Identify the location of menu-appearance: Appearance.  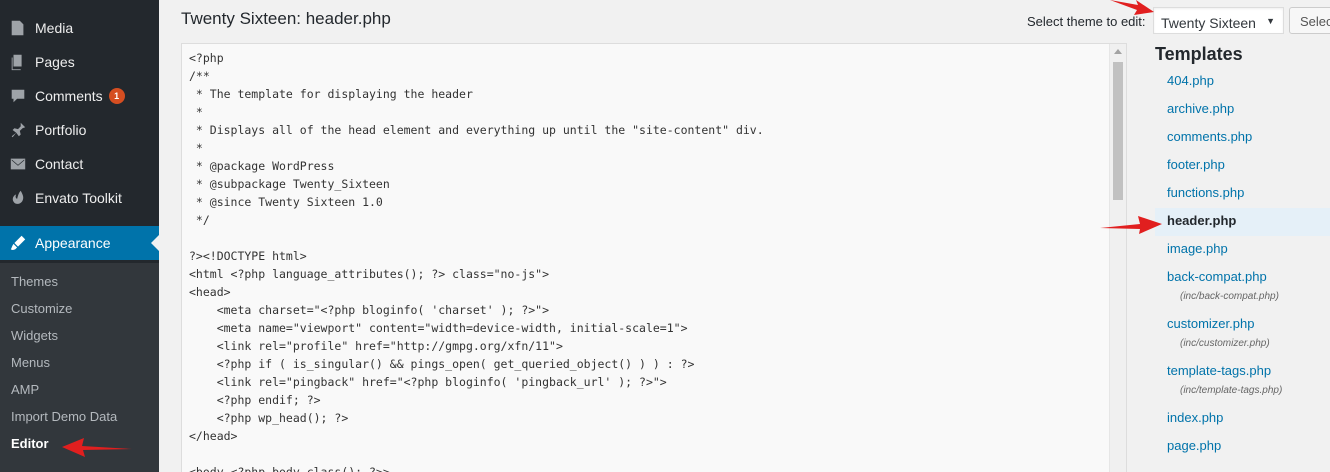
(79, 243).